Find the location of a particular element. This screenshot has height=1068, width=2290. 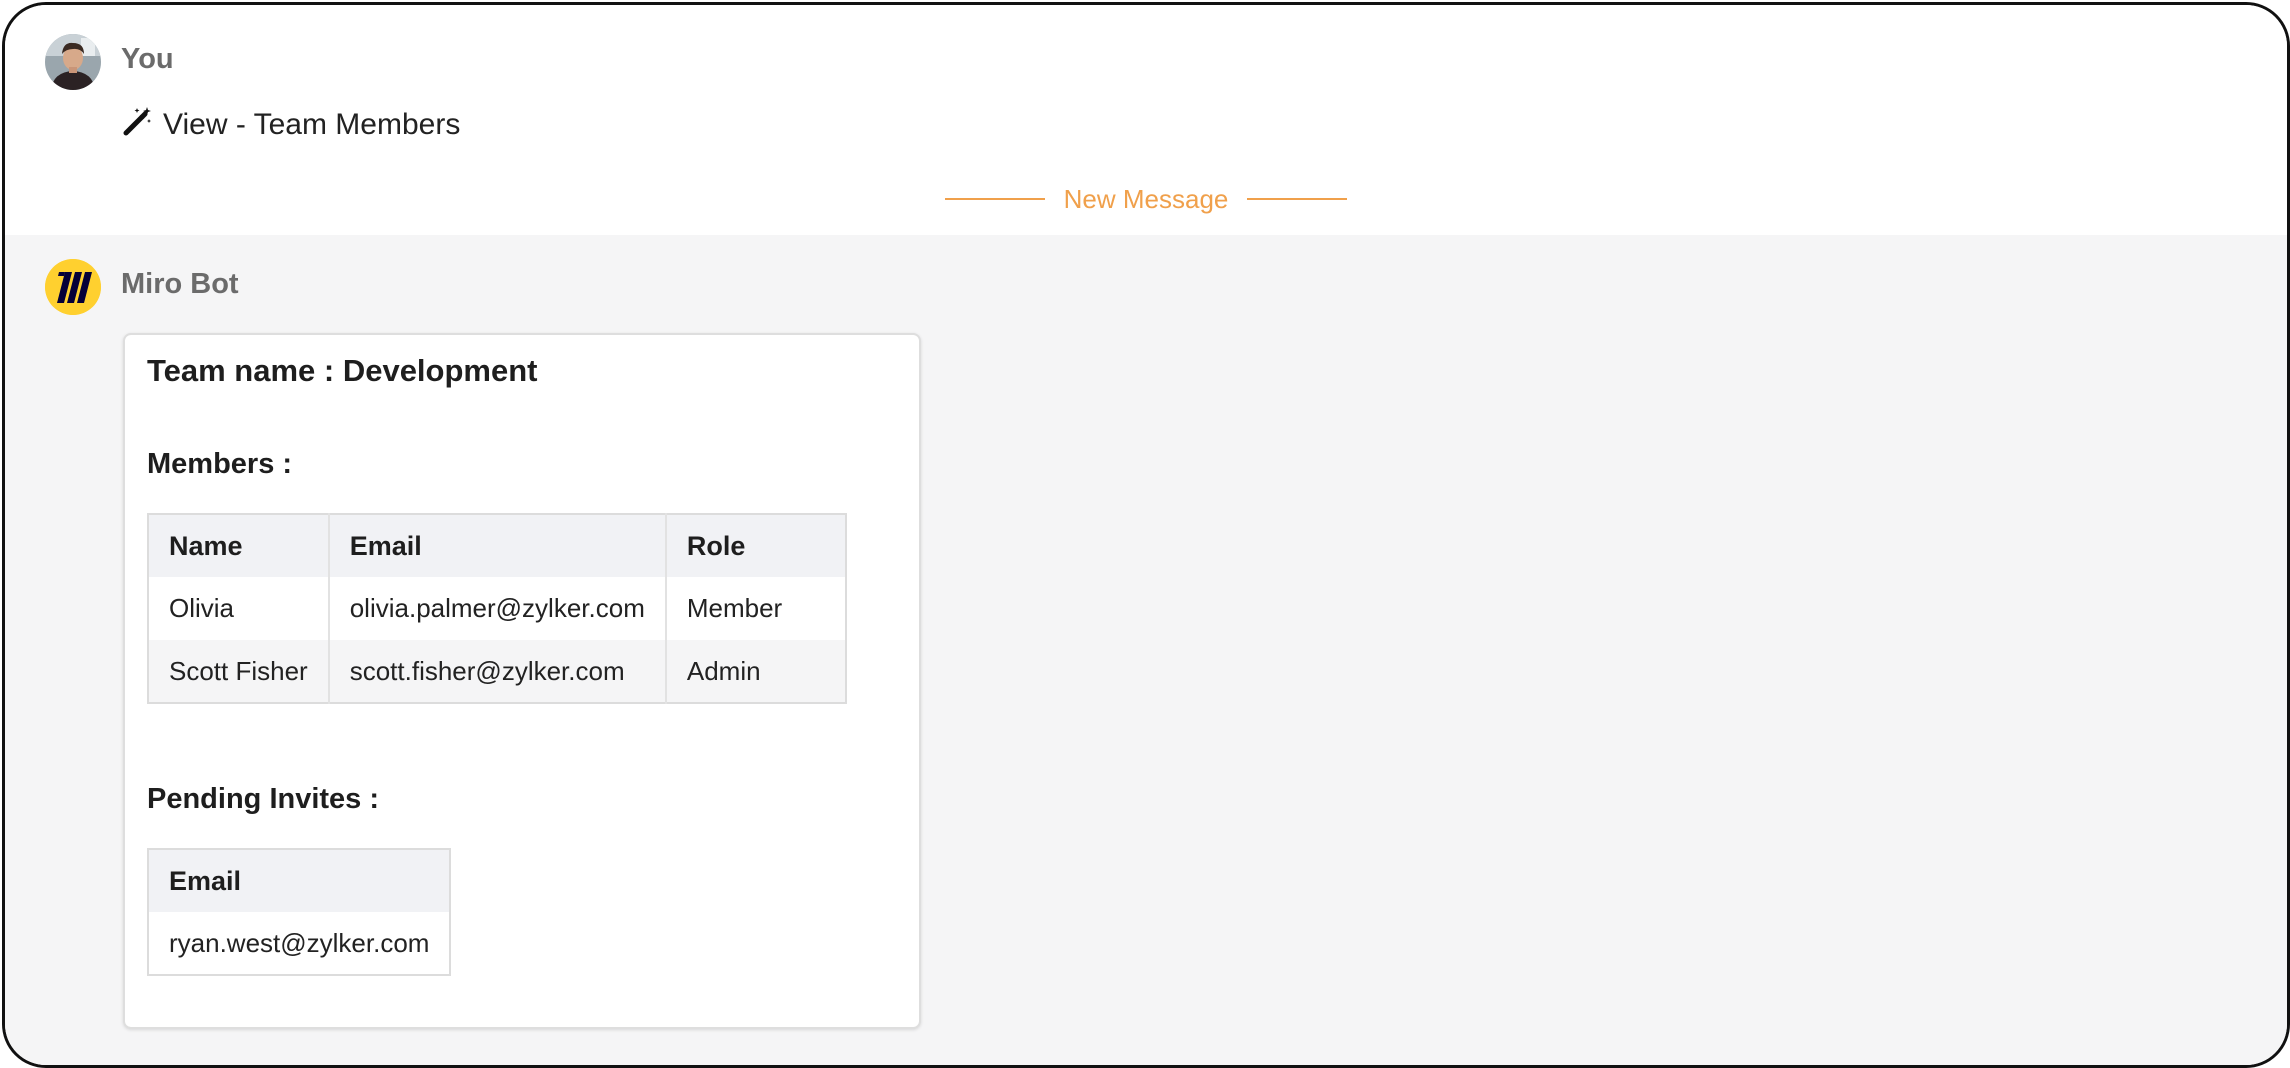

miro-logo-icon is located at coordinates (73, 287).